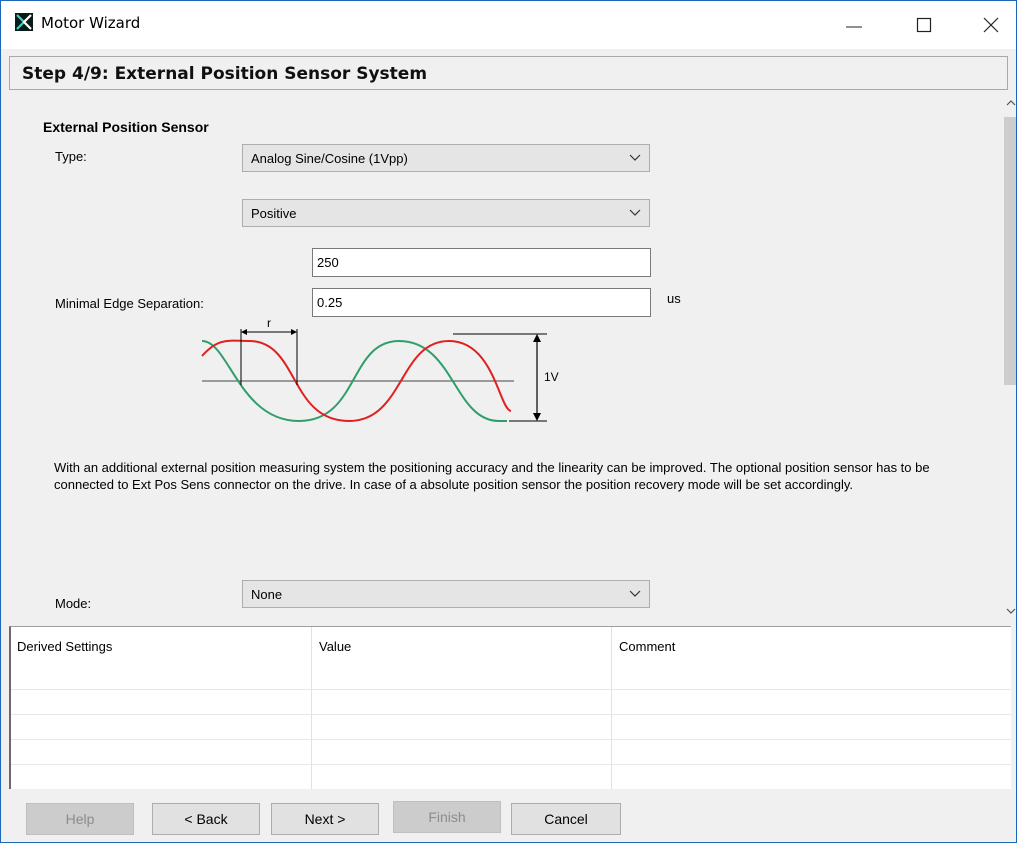 This screenshot has height=843, width=1017. What do you see at coordinates (551, 377) in the screenshot?
I see `amplitude-label: 1V` at bounding box center [551, 377].